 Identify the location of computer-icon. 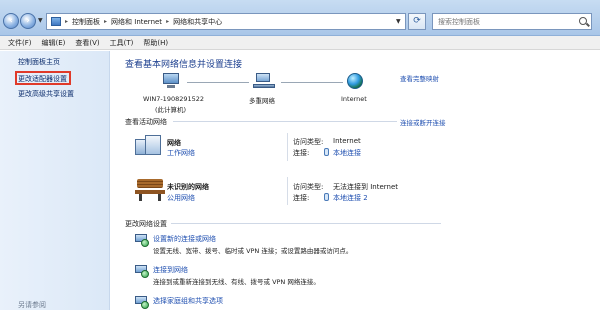
(171, 81).